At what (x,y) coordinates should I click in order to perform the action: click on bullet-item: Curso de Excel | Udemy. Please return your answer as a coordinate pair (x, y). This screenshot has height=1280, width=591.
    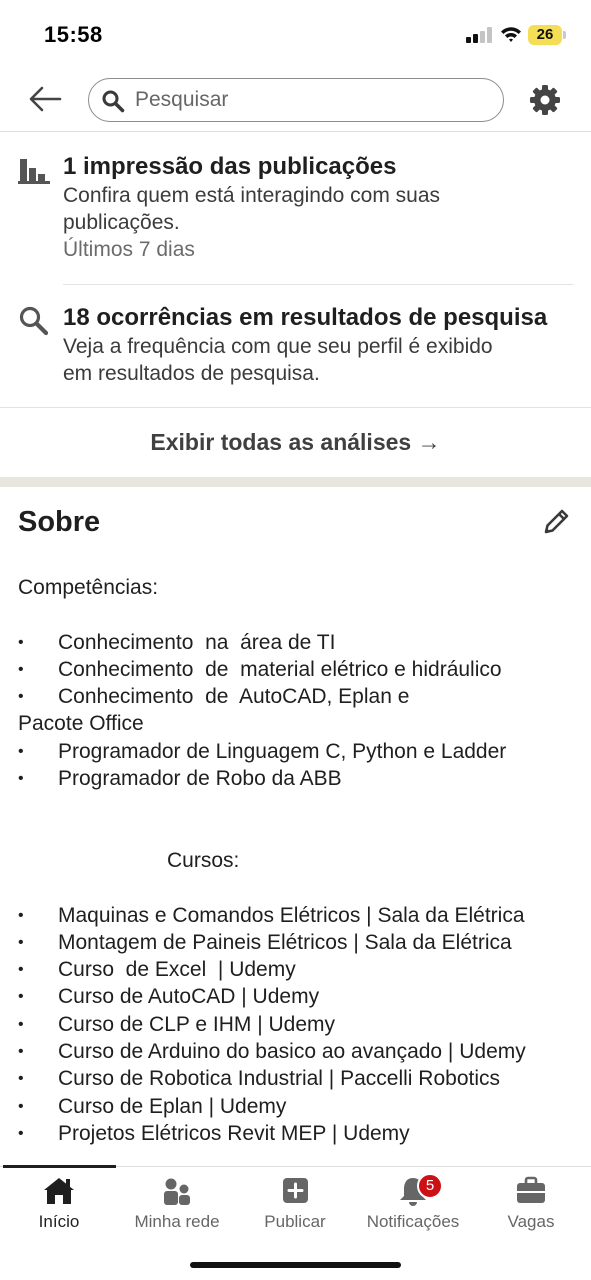
    Looking at the image, I should click on (303, 970).